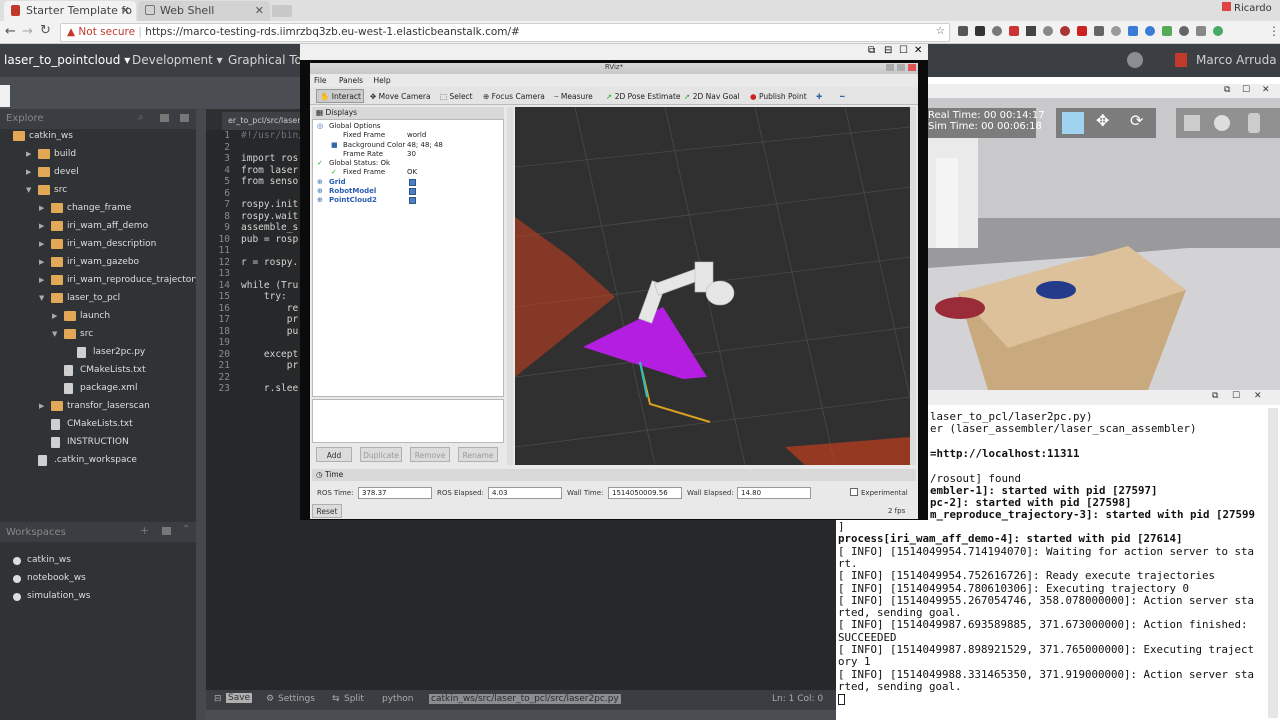 Image resolution: width=1280 pixels, height=720 pixels. Describe the element at coordinates (204, 11) in the screenshot. I see `browser-tab-webshell: Web Shell ✕` at that location.